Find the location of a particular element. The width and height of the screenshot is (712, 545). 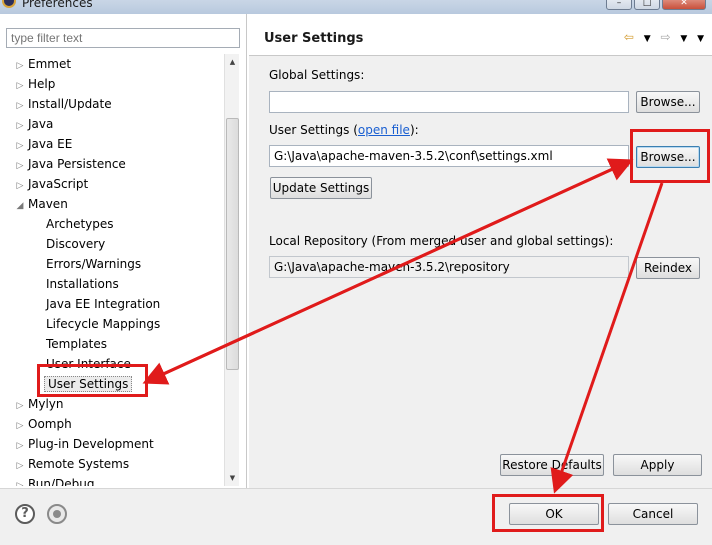

tree-item-label: Java EE is located at coordinates (50, 144).